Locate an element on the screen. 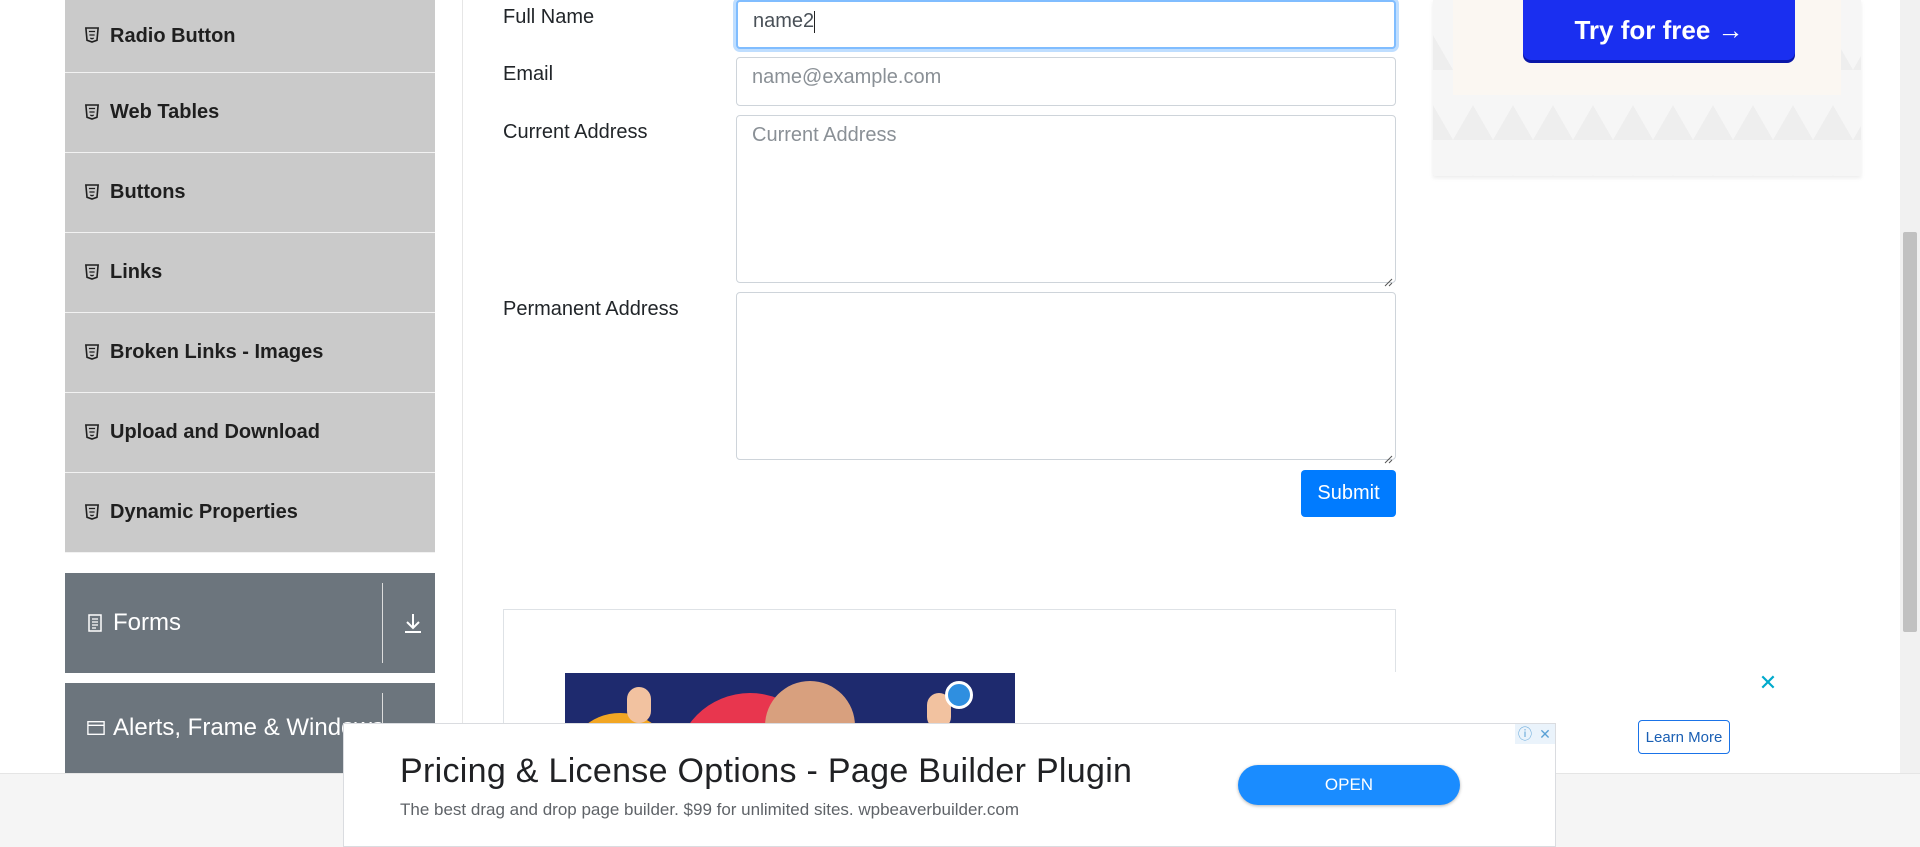  email-input: name@example.com is located at coordinates (1066, 81).